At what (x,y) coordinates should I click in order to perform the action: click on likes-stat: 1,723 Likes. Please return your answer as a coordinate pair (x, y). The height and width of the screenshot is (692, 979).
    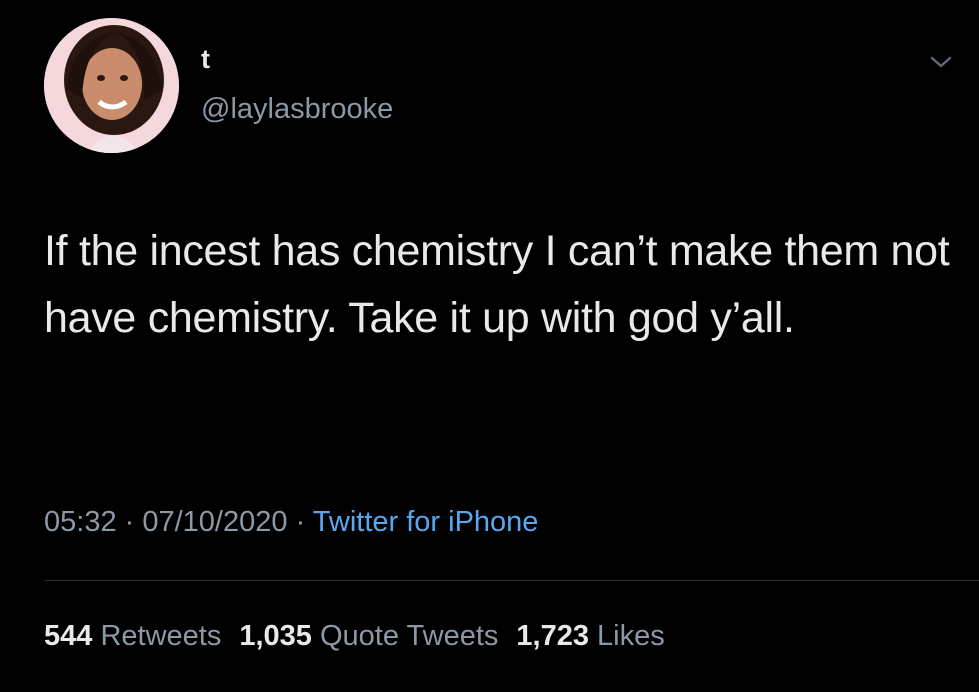
    Looking at the image, I should click on (599, 636).